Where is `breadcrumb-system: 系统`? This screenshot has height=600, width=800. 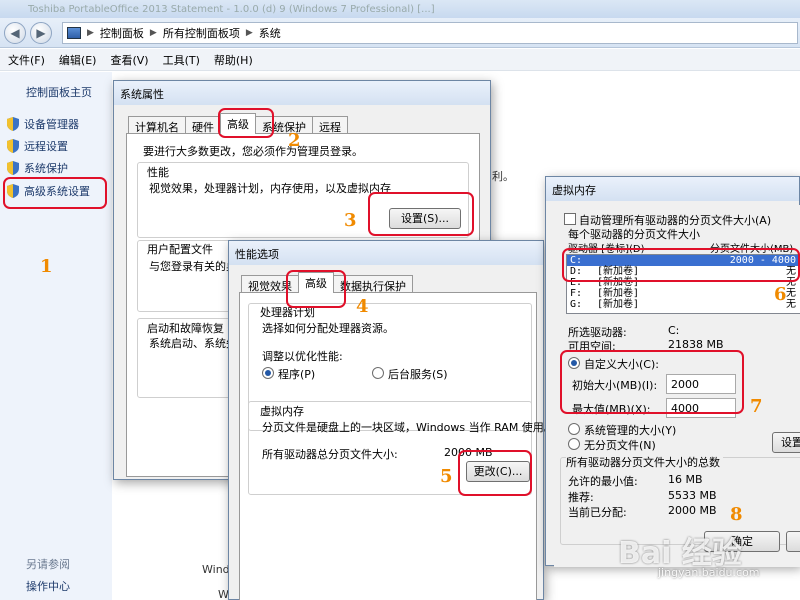 breadcrumb-system: 系统 is located at coordinates (270, 33).